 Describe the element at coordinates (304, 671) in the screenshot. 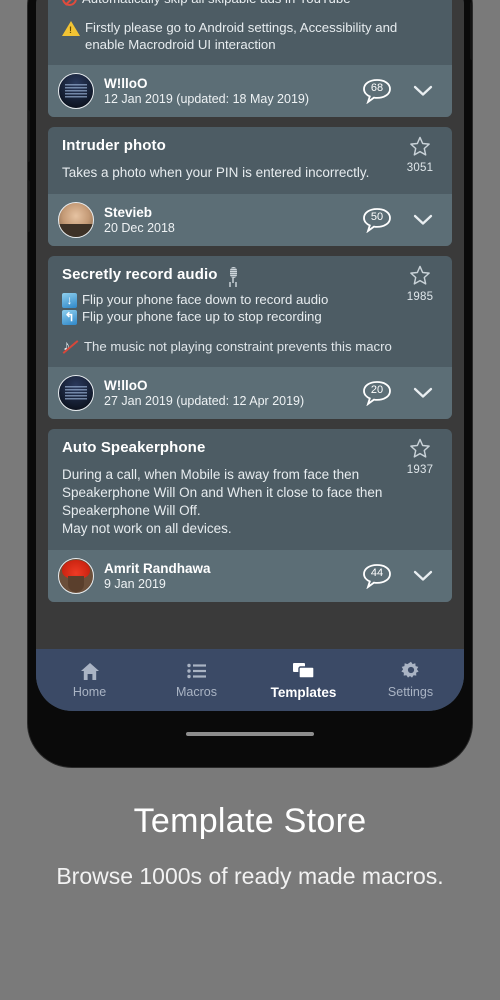

I see `templates-icon` at that location.